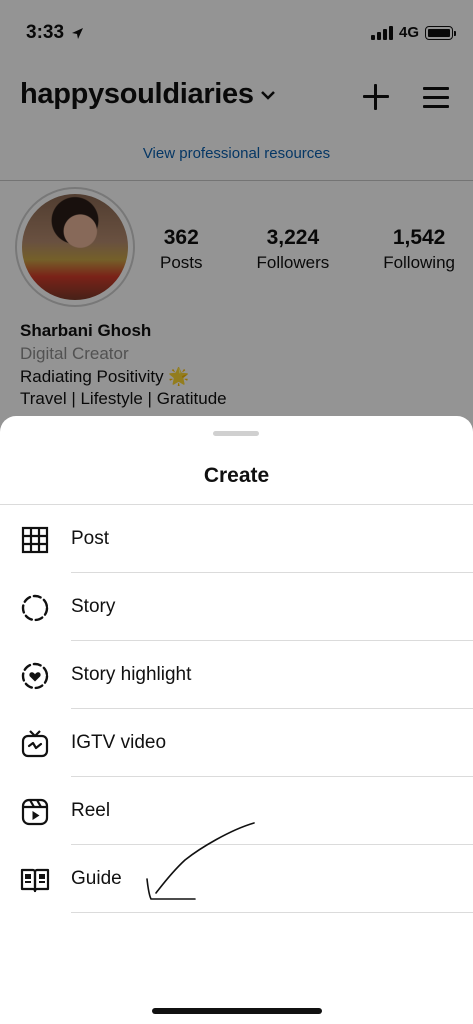  Describe the element at coordinates (272, 912) in the screenshot. I see `divider` at that location.